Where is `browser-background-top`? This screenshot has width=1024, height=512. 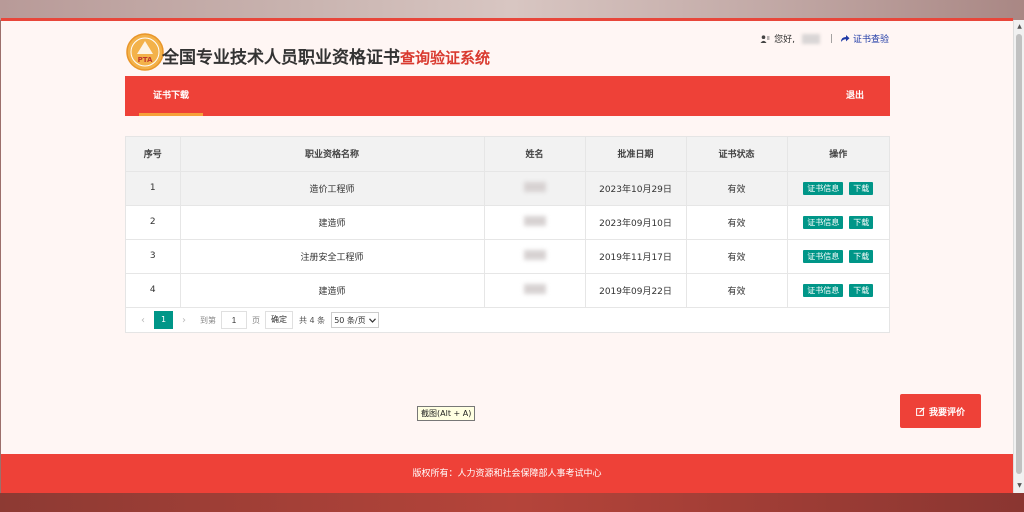
browser-background-top is located at coordinates (512, 10).